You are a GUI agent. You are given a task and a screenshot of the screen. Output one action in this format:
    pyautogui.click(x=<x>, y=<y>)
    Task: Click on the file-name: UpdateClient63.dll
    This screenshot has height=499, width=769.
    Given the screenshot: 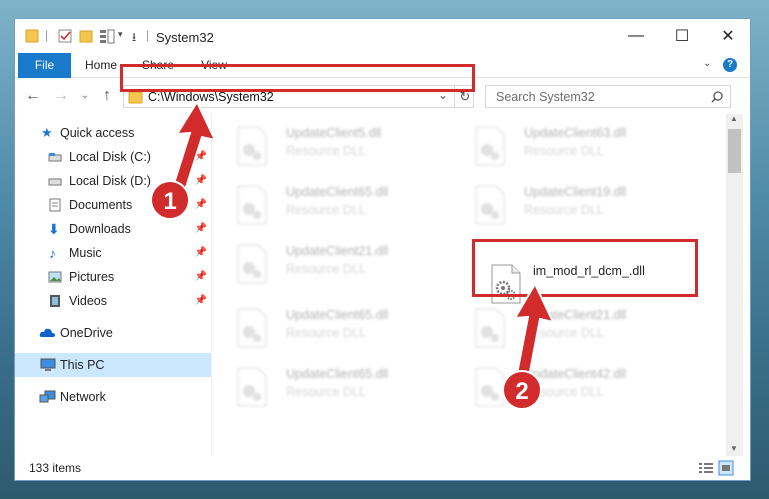 What is the action you would take?
    pyautogui.click(x=575, y=133)
    